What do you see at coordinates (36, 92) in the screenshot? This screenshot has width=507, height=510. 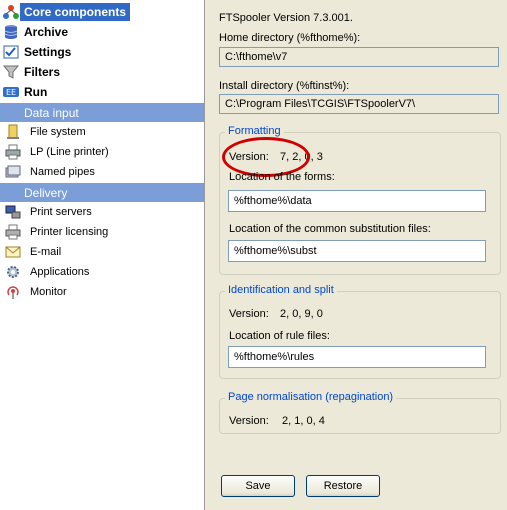 I see `nav-run-label: Run` at bounding box center [36, 92].